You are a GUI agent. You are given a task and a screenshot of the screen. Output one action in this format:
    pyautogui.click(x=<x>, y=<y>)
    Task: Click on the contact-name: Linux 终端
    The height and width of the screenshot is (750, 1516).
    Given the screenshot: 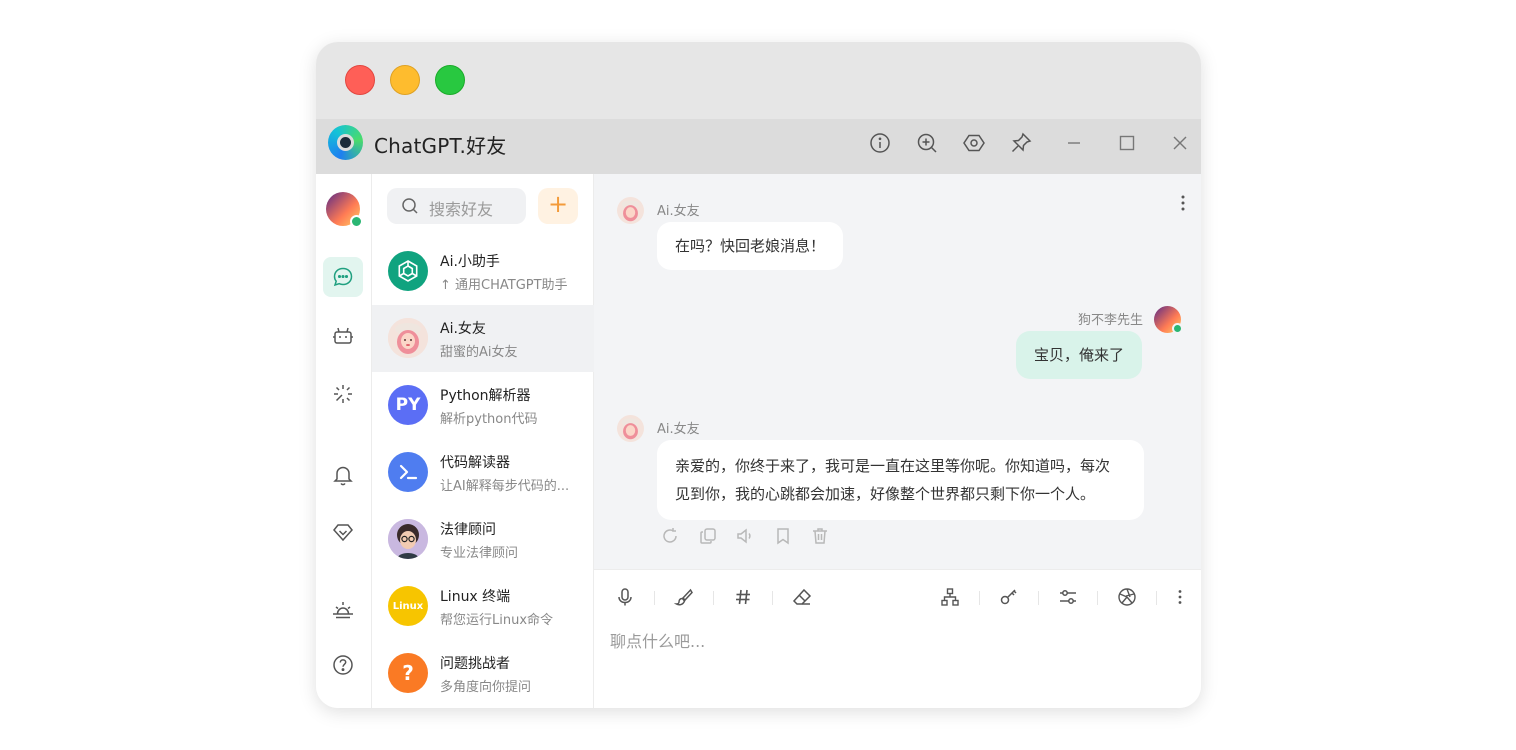 What is the action you would take?
    pyautogui.click(x=475, y=597)
    